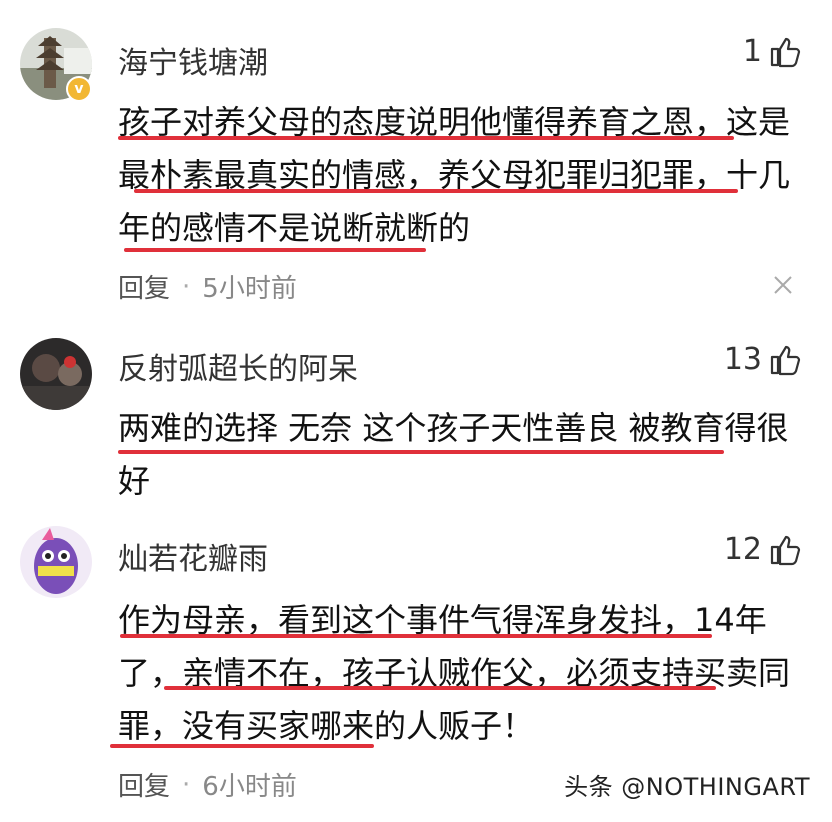 This screenshot has width=832, height=822. I want to click on close-icon, so click(783, 285).